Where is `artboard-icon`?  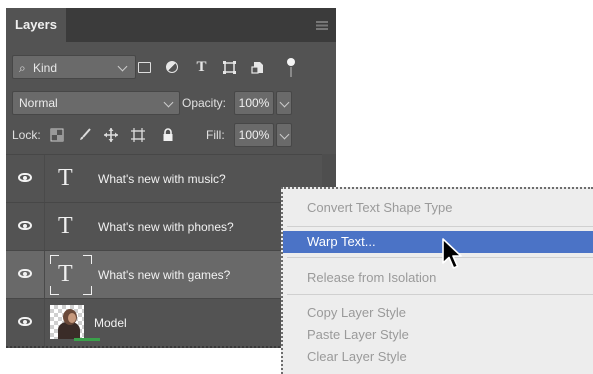
artboard-icon is located at coordinates (138, 136).